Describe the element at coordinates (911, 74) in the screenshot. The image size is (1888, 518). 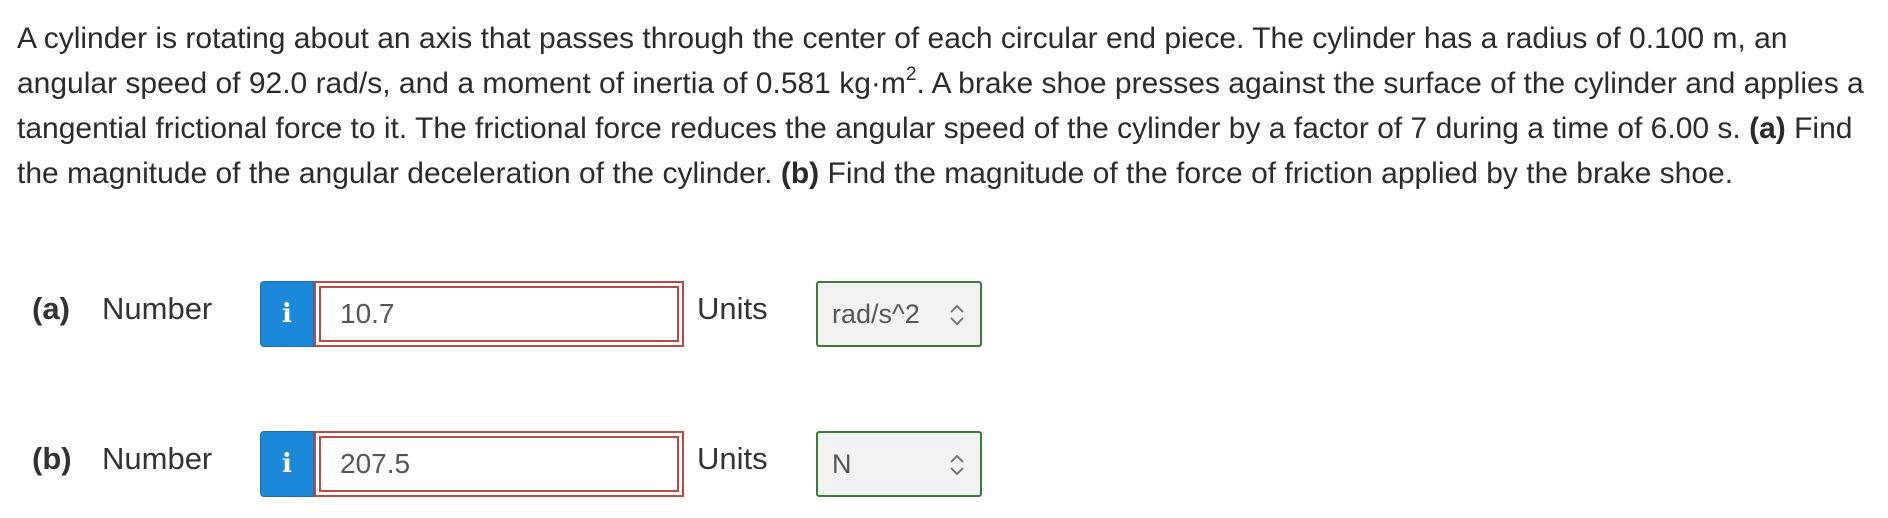
I see `problem-superscript: 2` at that location.